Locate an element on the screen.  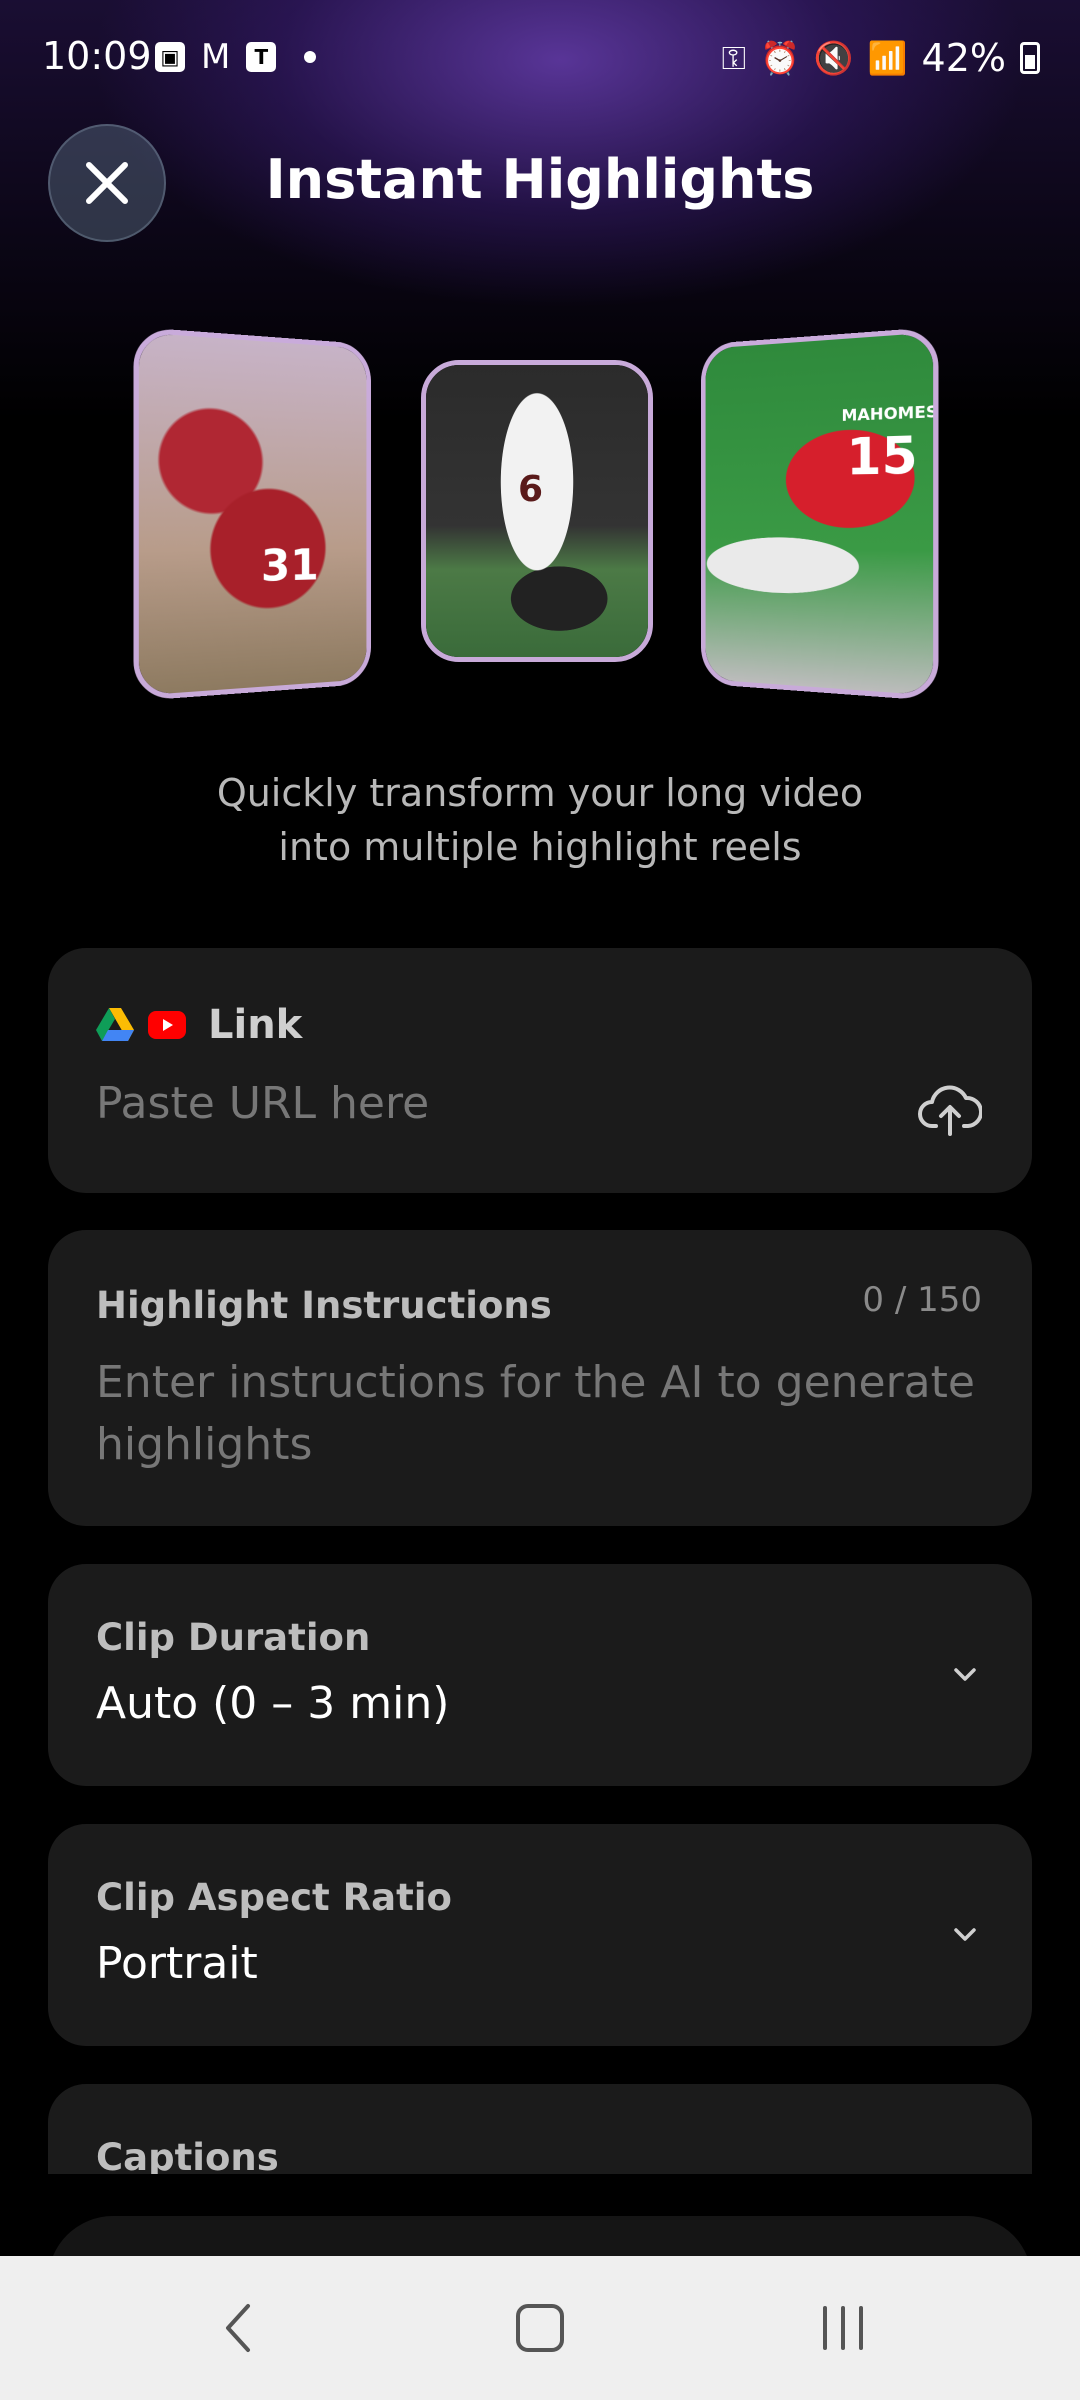
status-time: 10:09 is located at coordinates (97, 56).